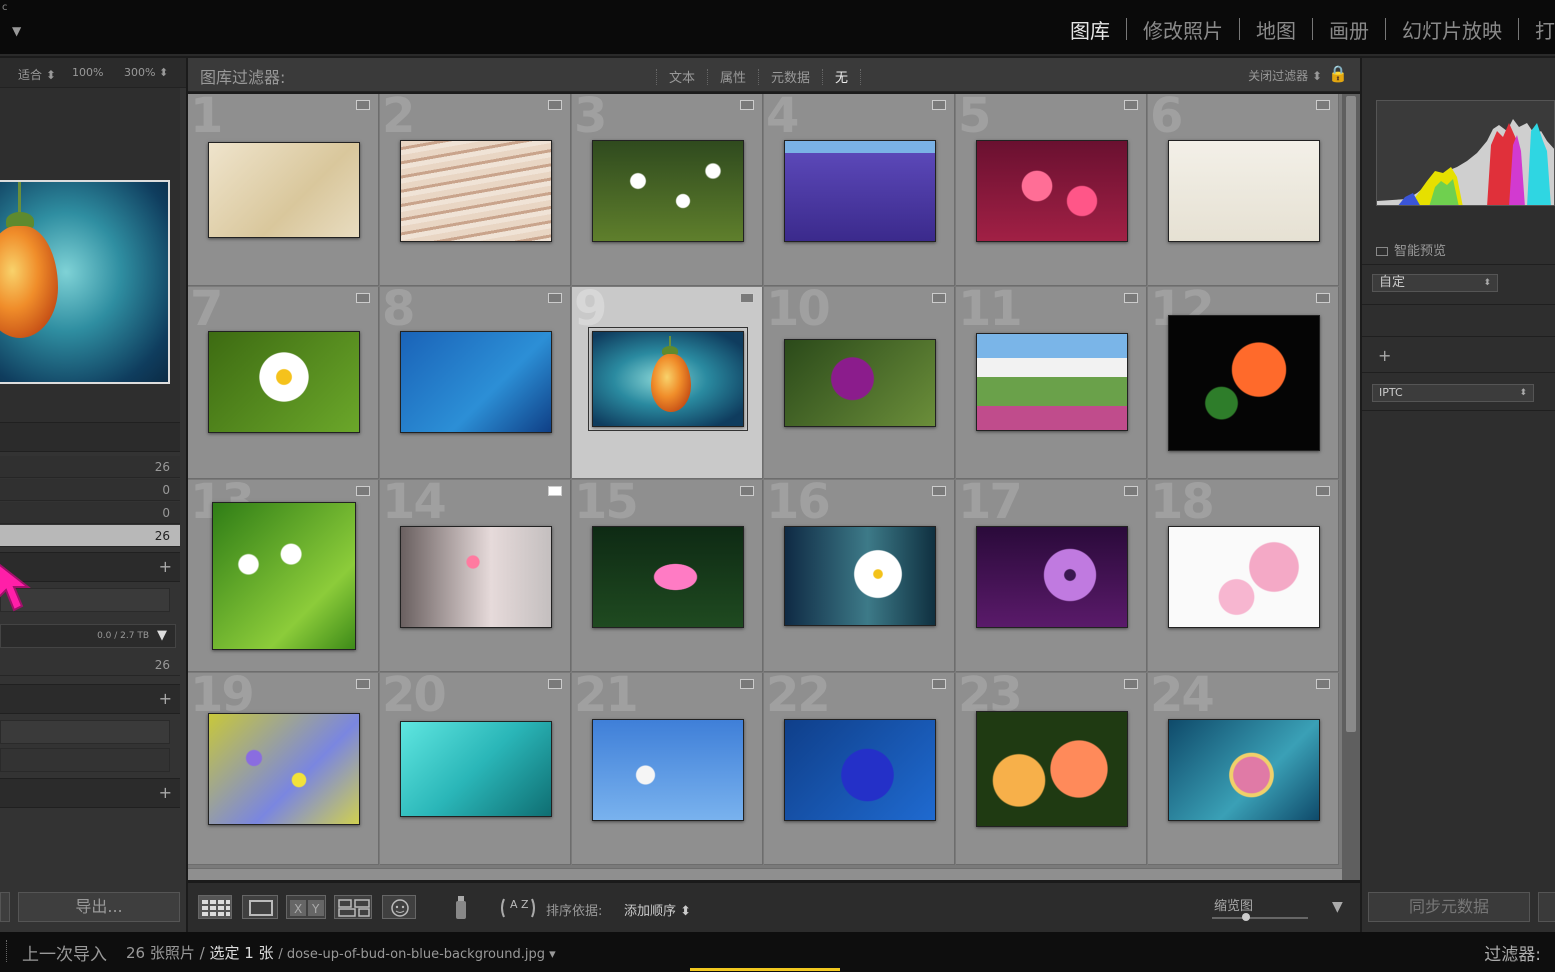 Image resolution: width=1555 pixels, height=972 pixels. I want to click on grid-cell: 15, so click(667, 576).